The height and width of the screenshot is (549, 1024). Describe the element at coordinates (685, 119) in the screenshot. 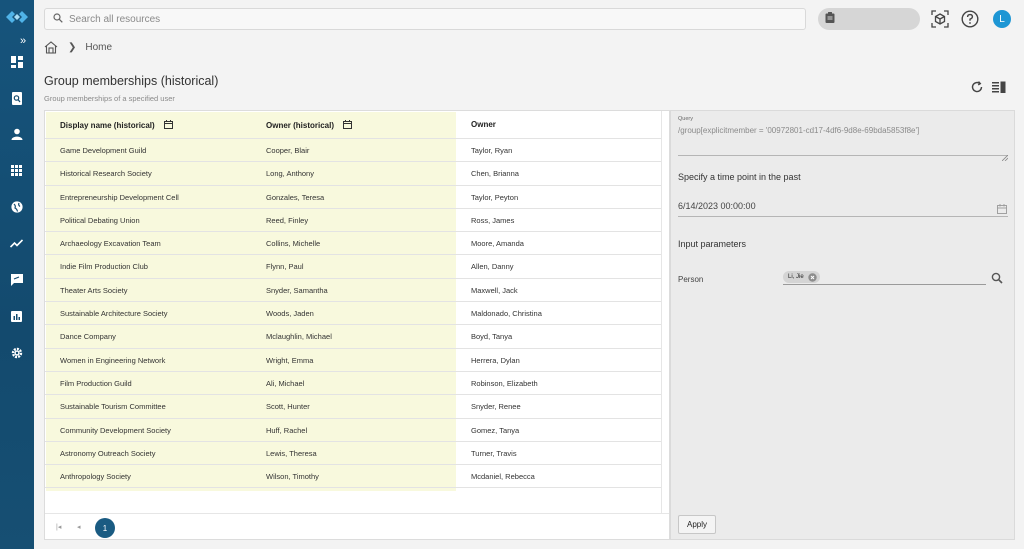

I see `query-label: Query` at that location.